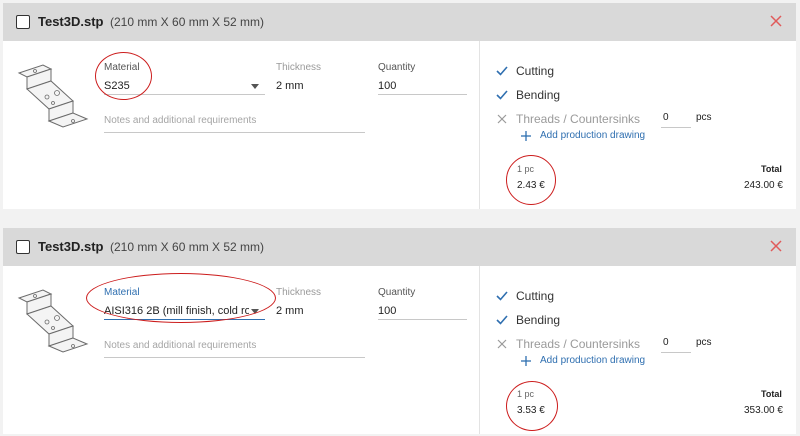  I want to click on unit-price: 3.53 €, so click(531, 410).